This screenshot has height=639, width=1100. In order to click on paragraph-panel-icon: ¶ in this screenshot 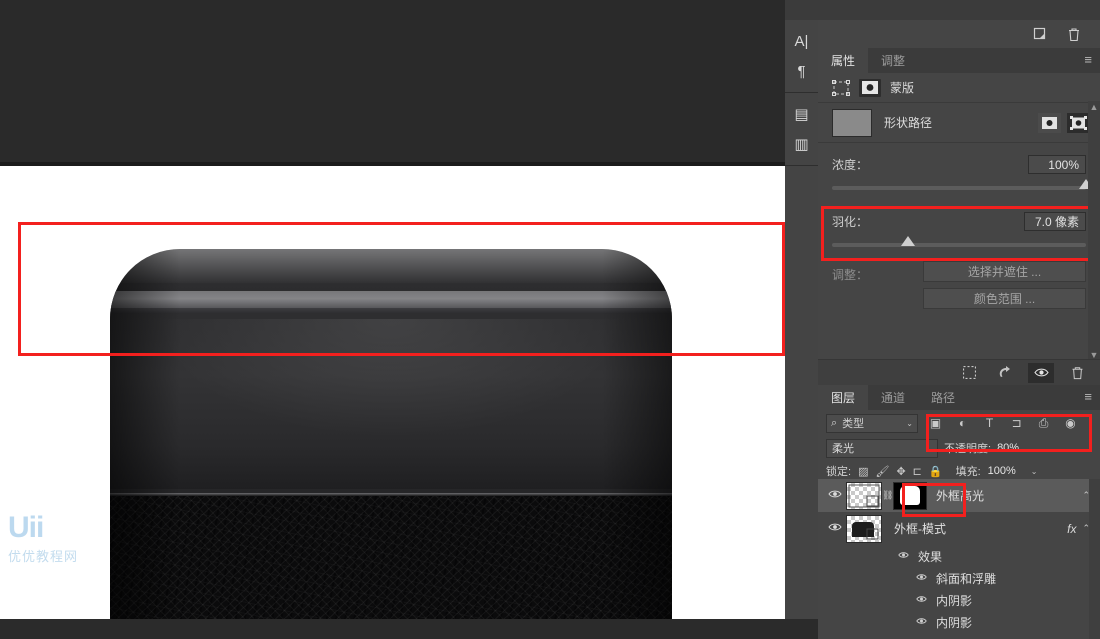, I will do `click(801, 71)`.